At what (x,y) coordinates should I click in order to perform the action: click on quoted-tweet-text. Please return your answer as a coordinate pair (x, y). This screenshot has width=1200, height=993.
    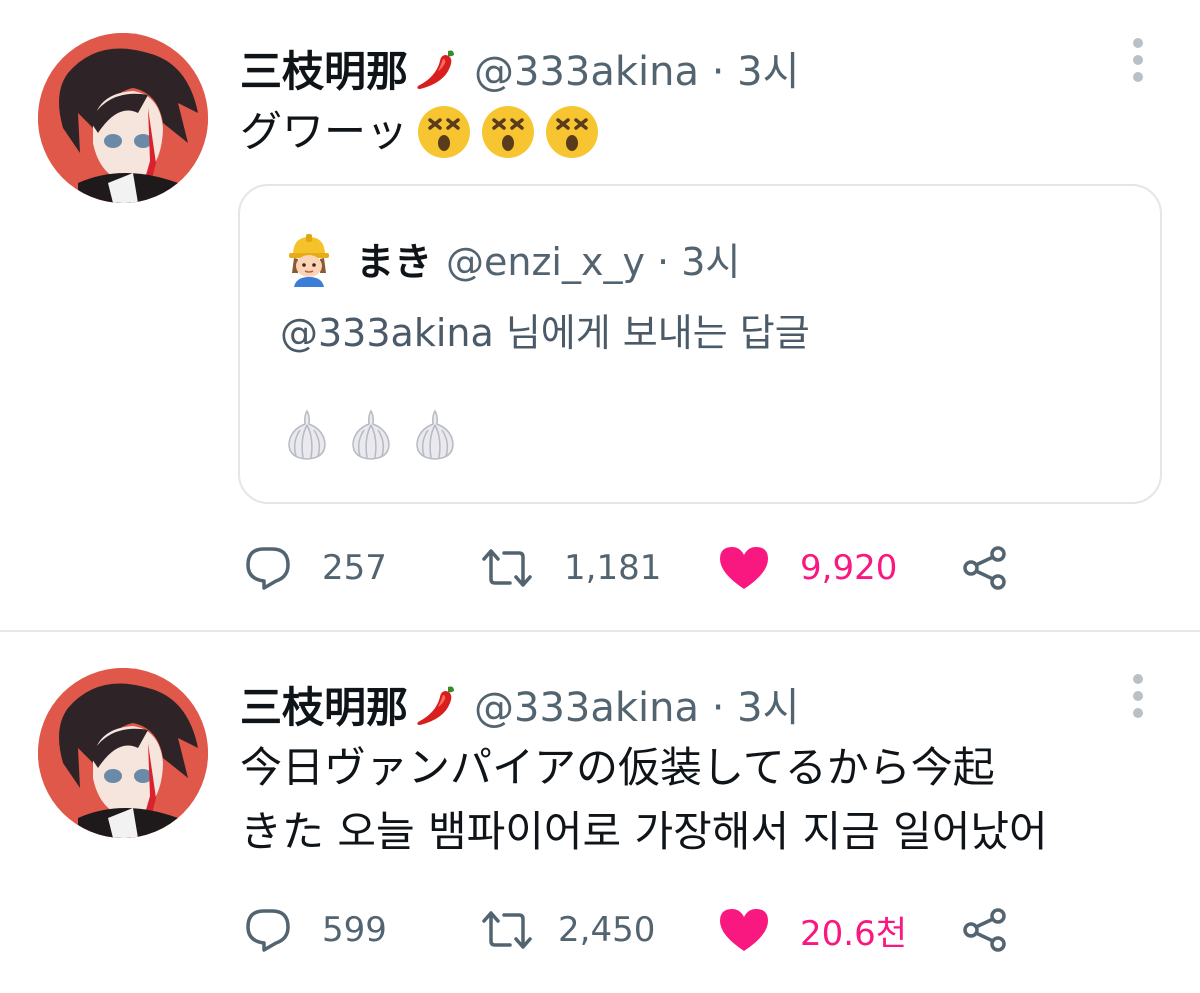
    Looking at the image, I should click on (376, 435).